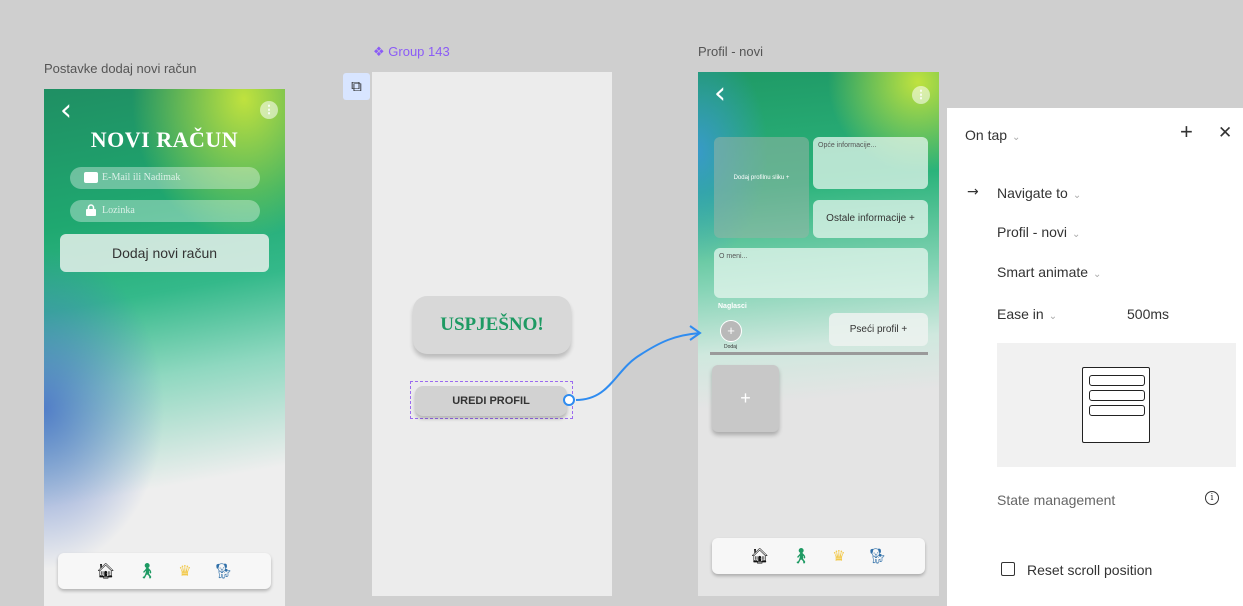 The width and height of the screenshot is (1243, 606). What do you see at coordinates (569, 400) in the screenshot?
I see `connector-handle` at bounding box center [569, 400].